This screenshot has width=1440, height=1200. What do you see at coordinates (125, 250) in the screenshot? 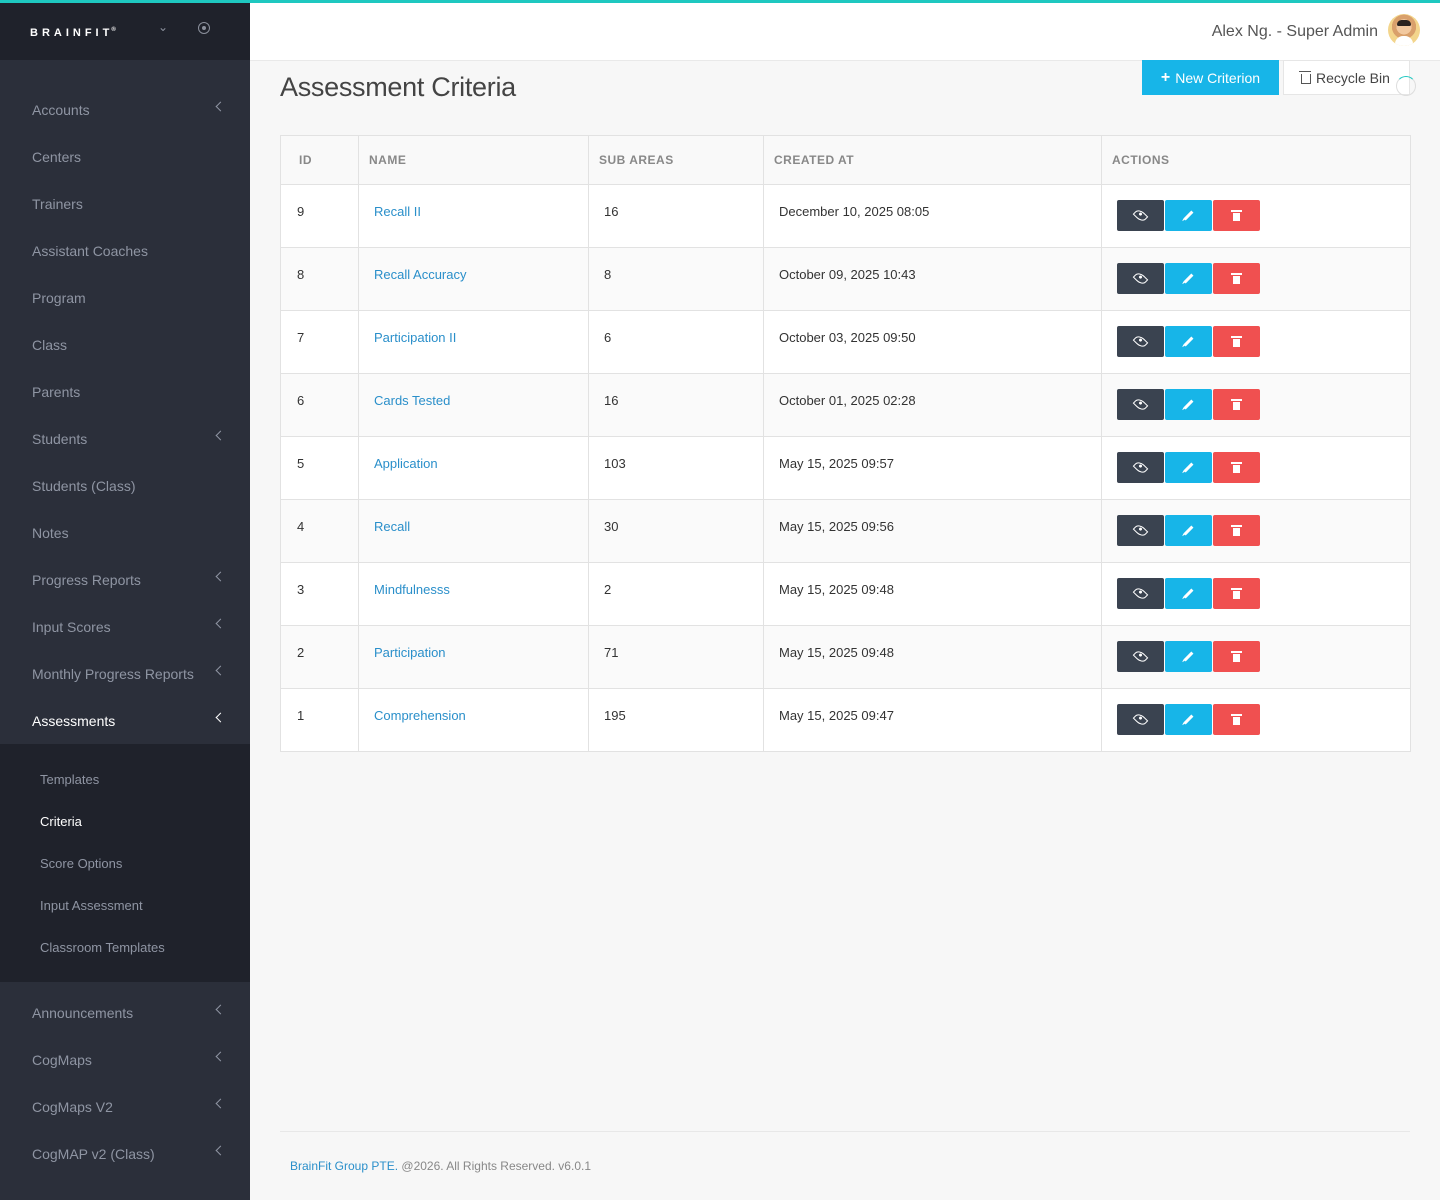
I see `sidebar-item-assistant-coaches: Assistant Coaches` at bounding box center [125, 250].